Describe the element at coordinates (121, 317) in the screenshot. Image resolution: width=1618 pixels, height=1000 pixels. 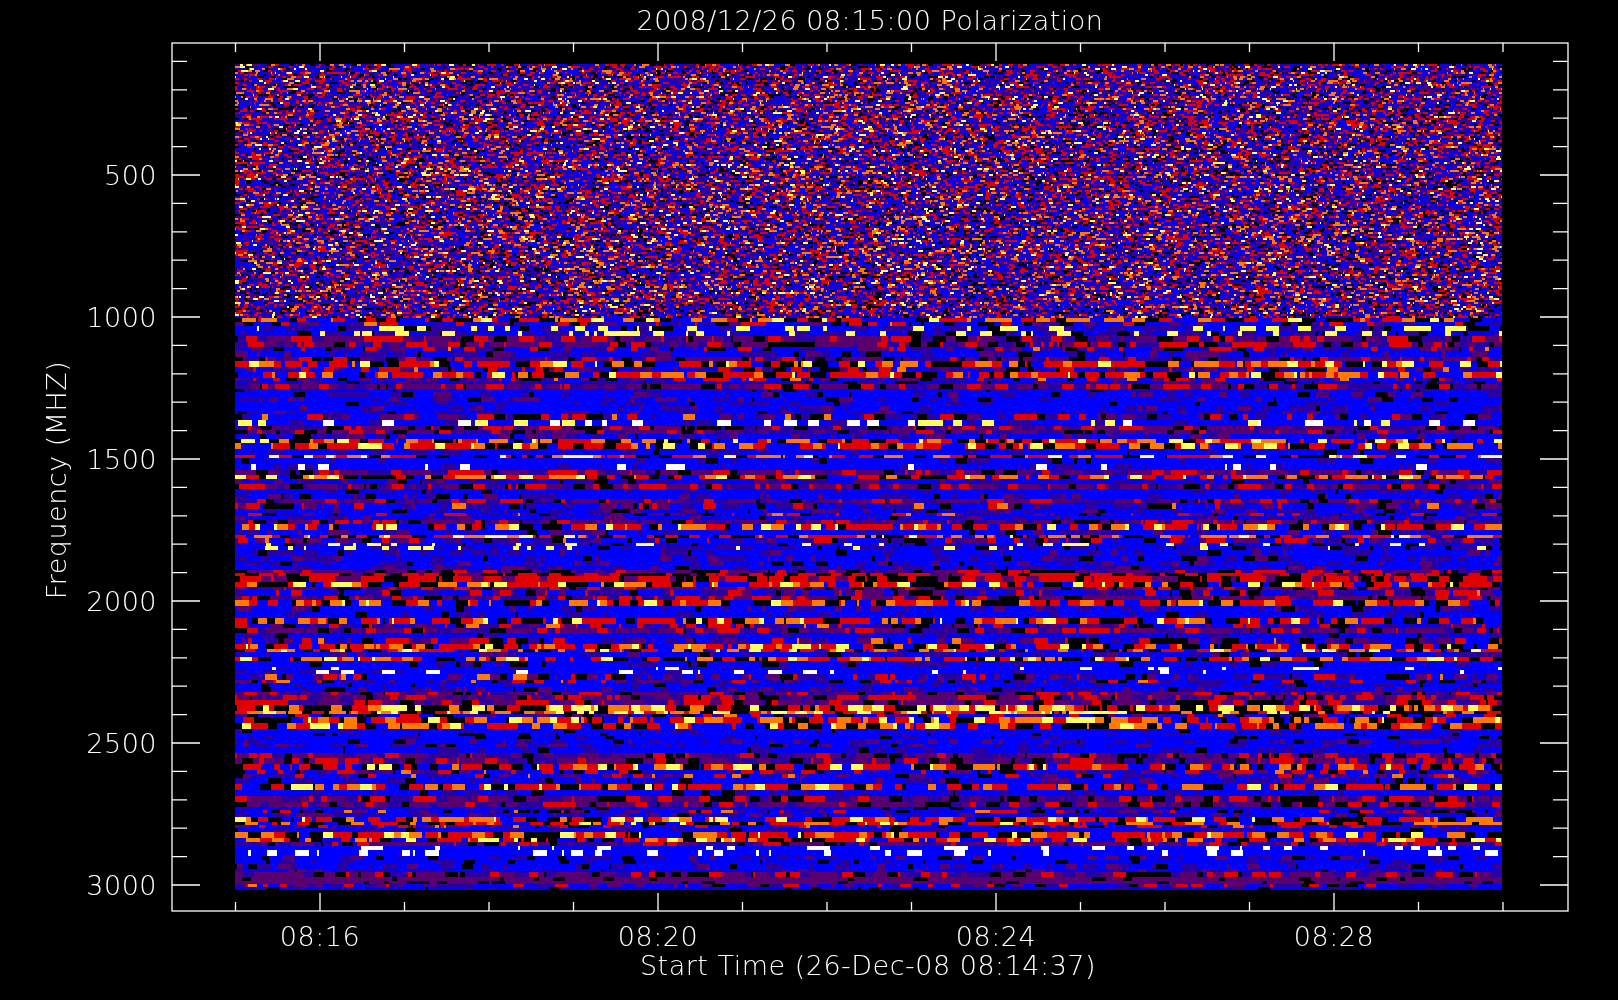
I see `tick-label: 1000` at that location.